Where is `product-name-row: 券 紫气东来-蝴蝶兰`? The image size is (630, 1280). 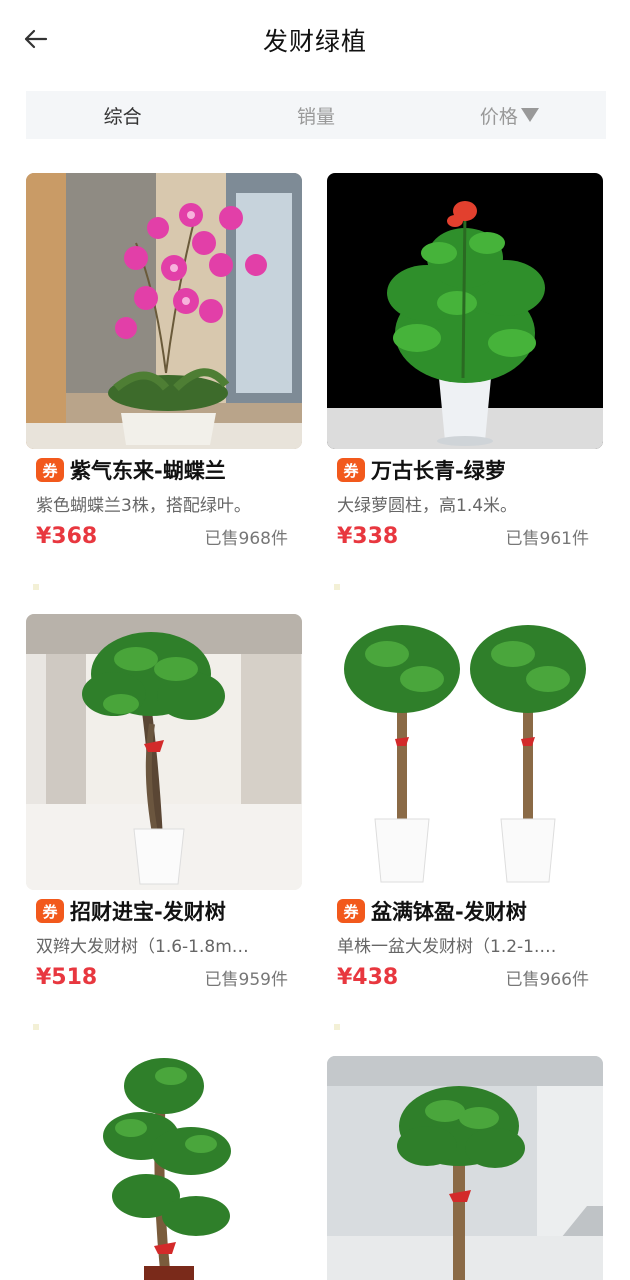
product-name-row: 券 紫气东来-蝴蝶兰 is located at coordinates (169, 470).